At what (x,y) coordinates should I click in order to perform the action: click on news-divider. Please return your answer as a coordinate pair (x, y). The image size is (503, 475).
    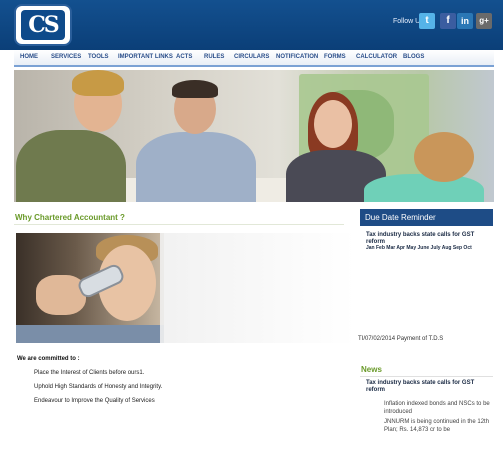
    Looking at the image, I should click on (426, 376).